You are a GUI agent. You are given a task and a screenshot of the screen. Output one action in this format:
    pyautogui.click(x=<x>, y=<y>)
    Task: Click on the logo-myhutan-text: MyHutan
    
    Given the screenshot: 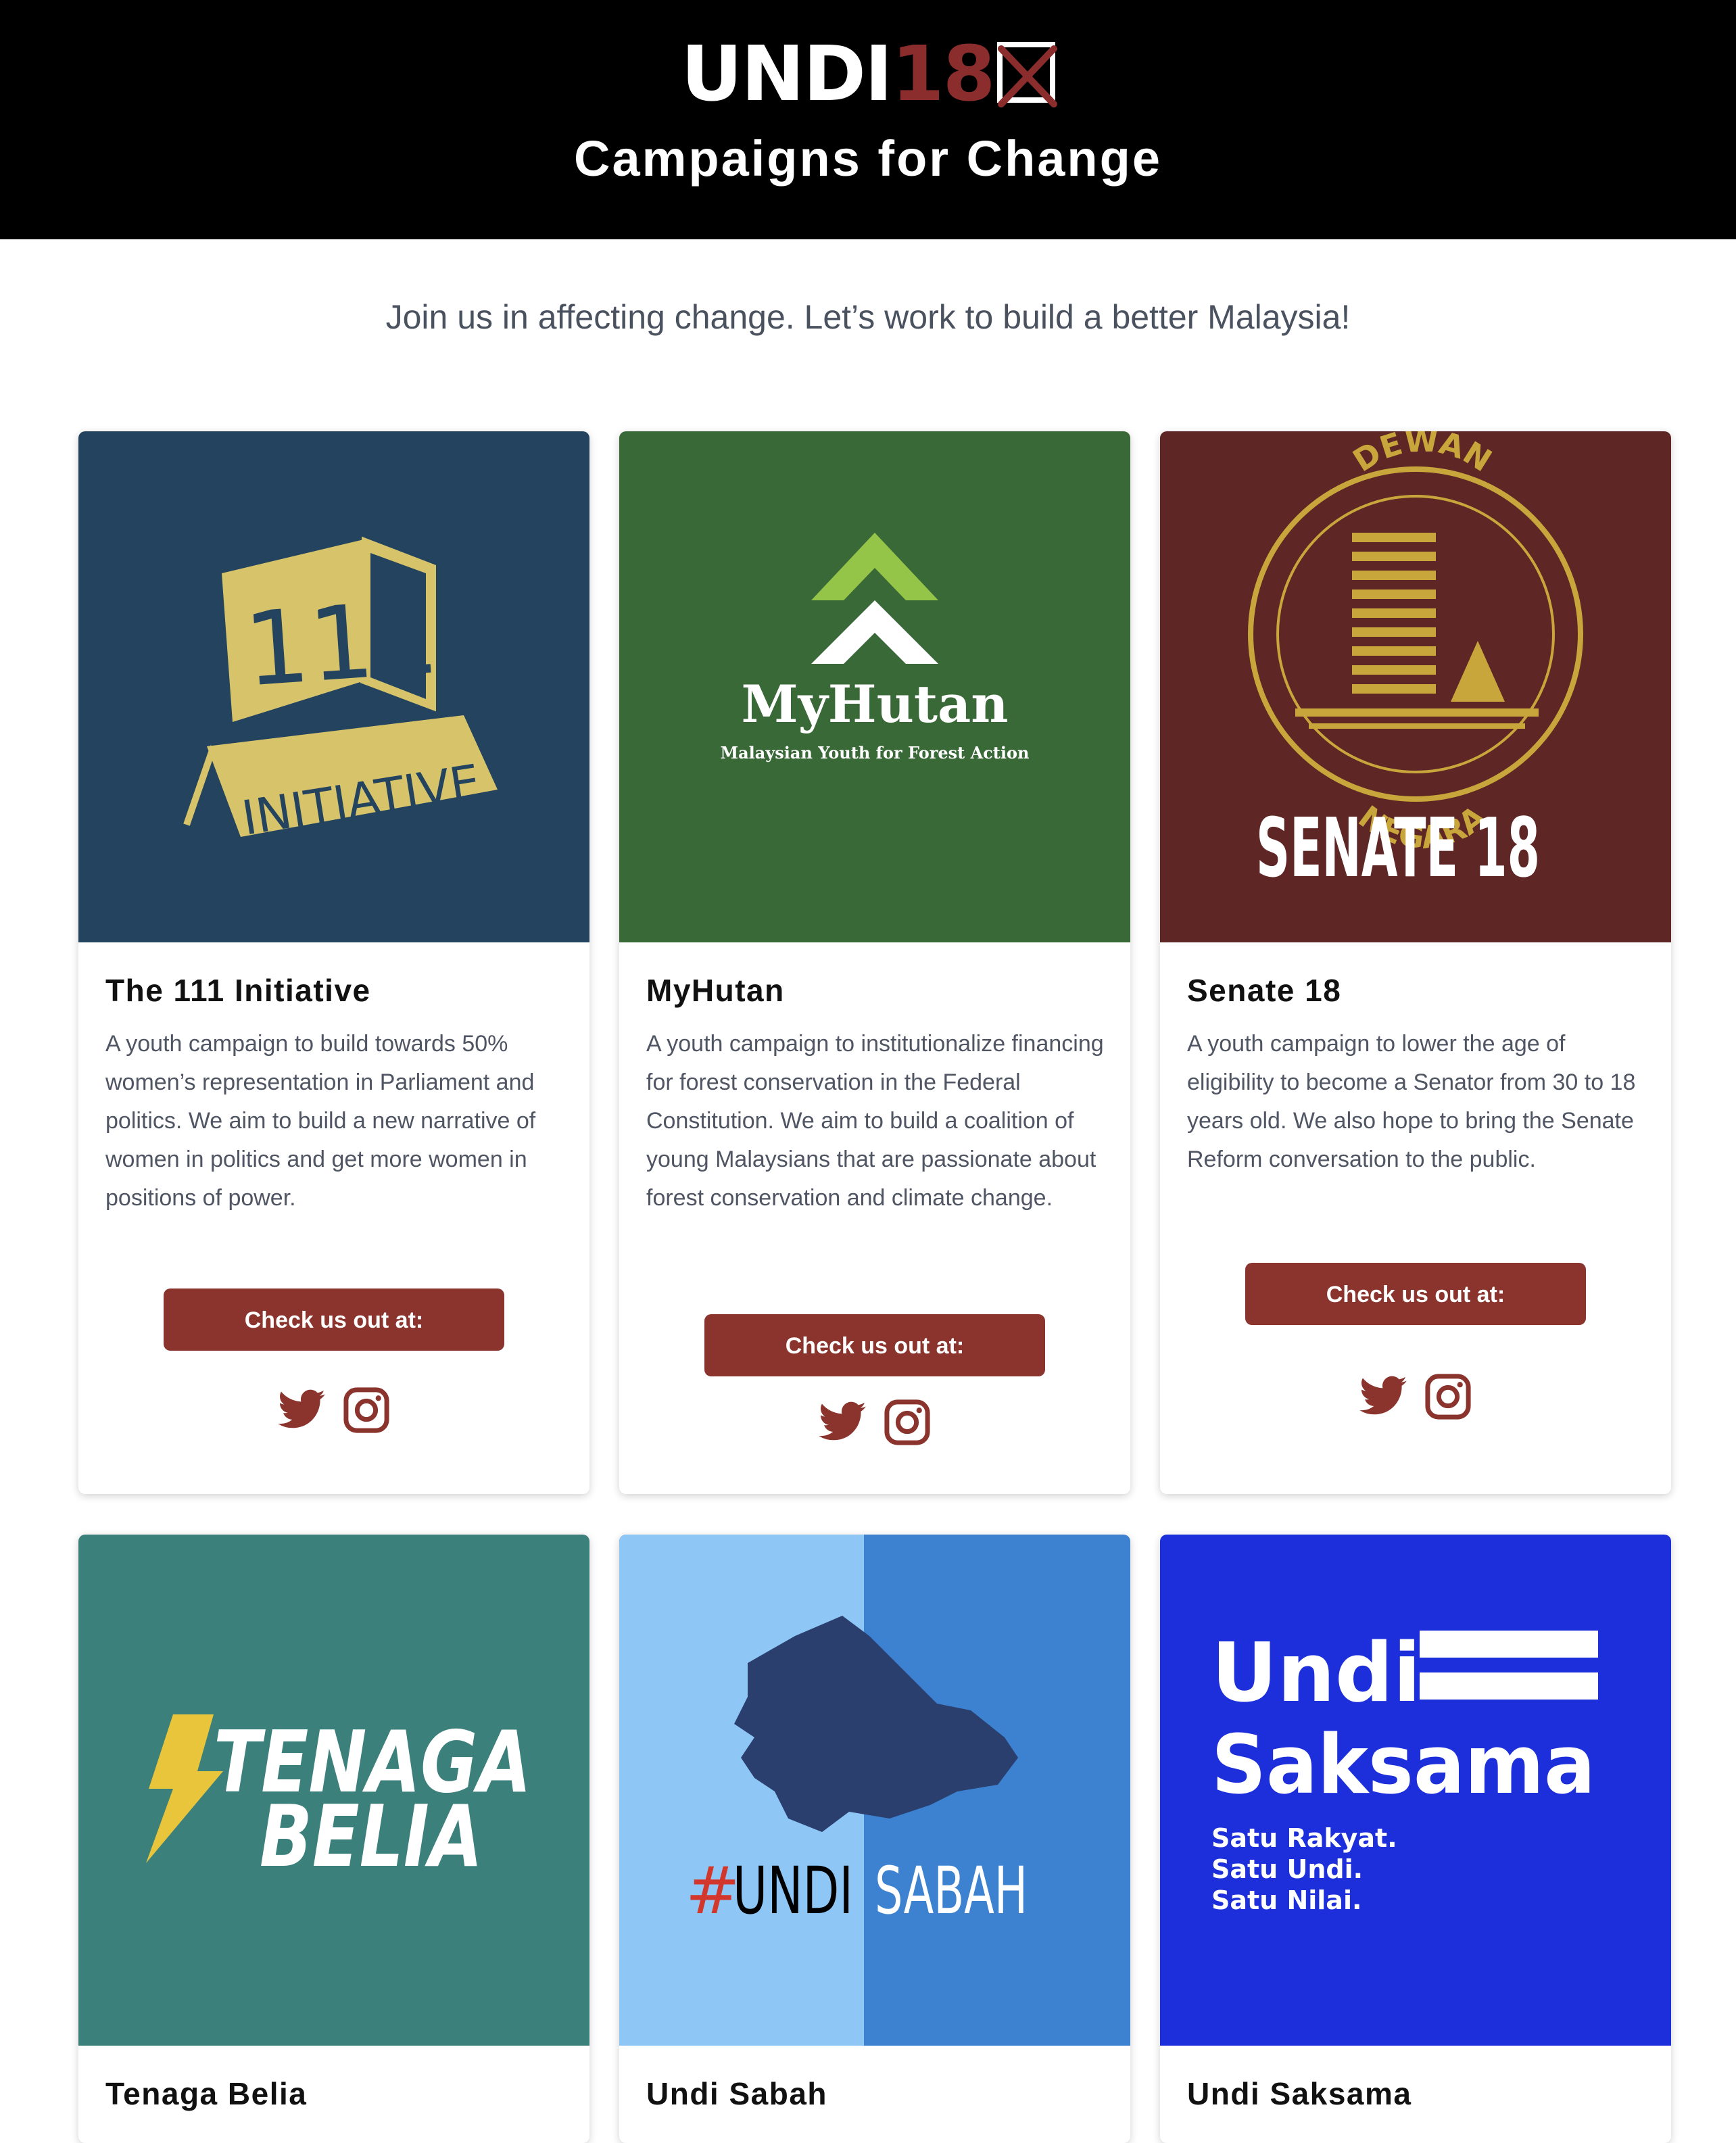 What is the action you would take?
    pyautogui.click(x=875, y=704)
    